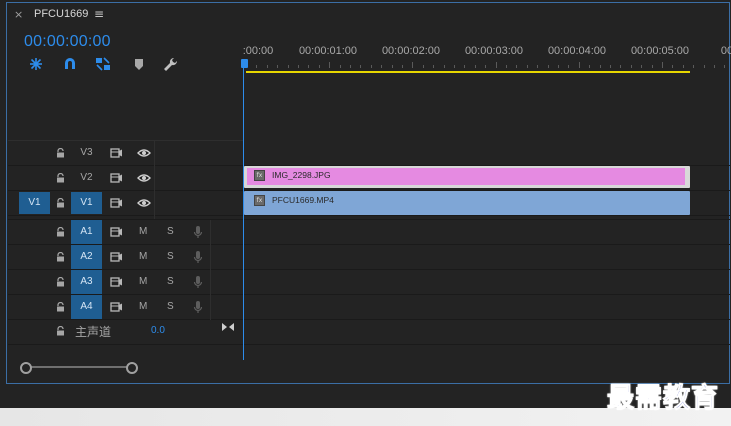  I want to click on track-target-a2: A2, so click(86, 257).